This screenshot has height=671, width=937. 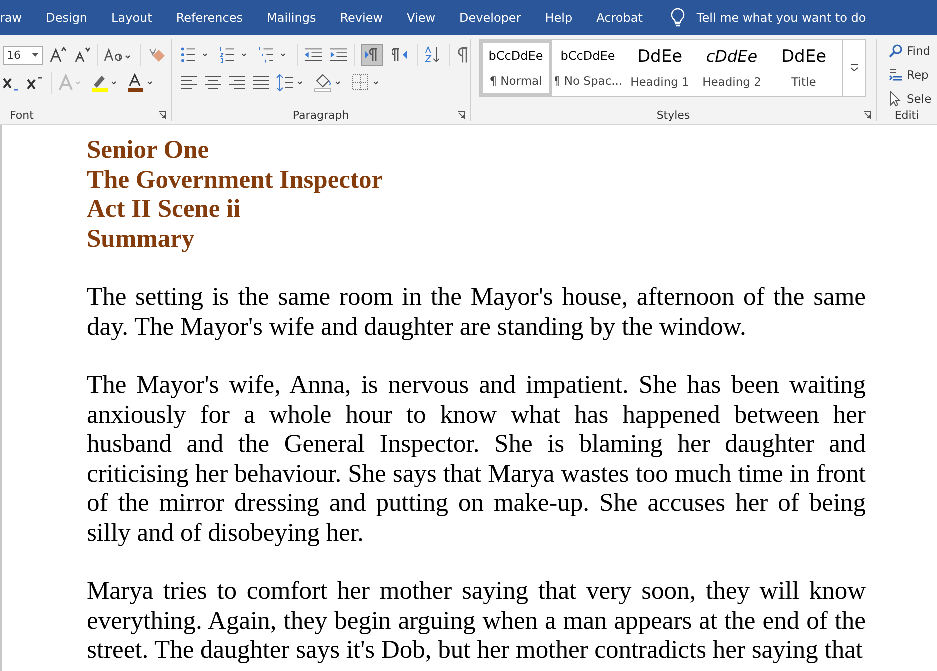 What do you see at coordinates (660, 68) in the screenshot?
I see `style-item: DdEe Heading 1` at bounding box center [660, 68].